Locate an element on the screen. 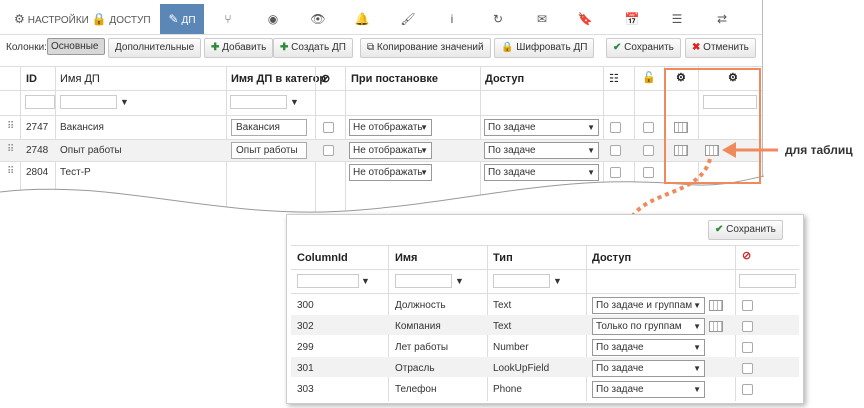 This screenshot has width=864, height=408. row-type: LookUpField is located at coordinates (521, 368).